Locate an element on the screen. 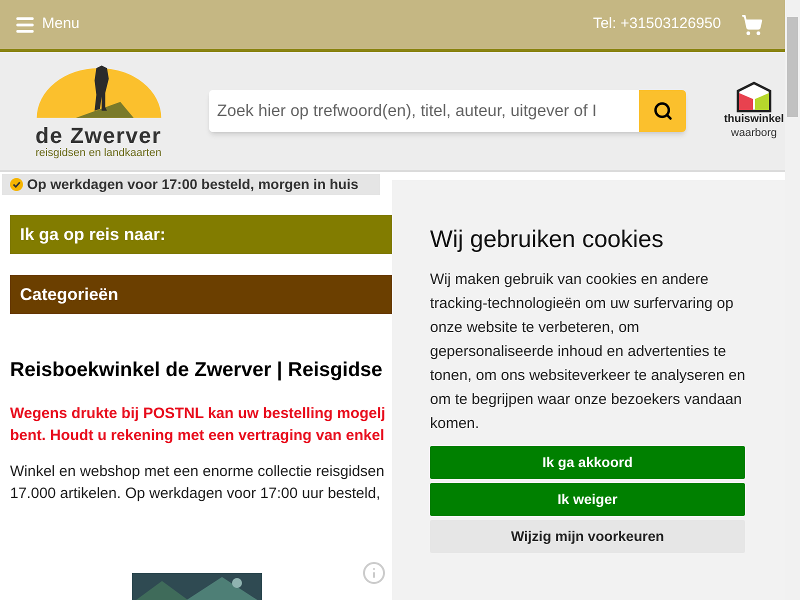 Image resolution: width=800 pixels, height=600 pixels. cart-icon is located at coordinates (752, 25).